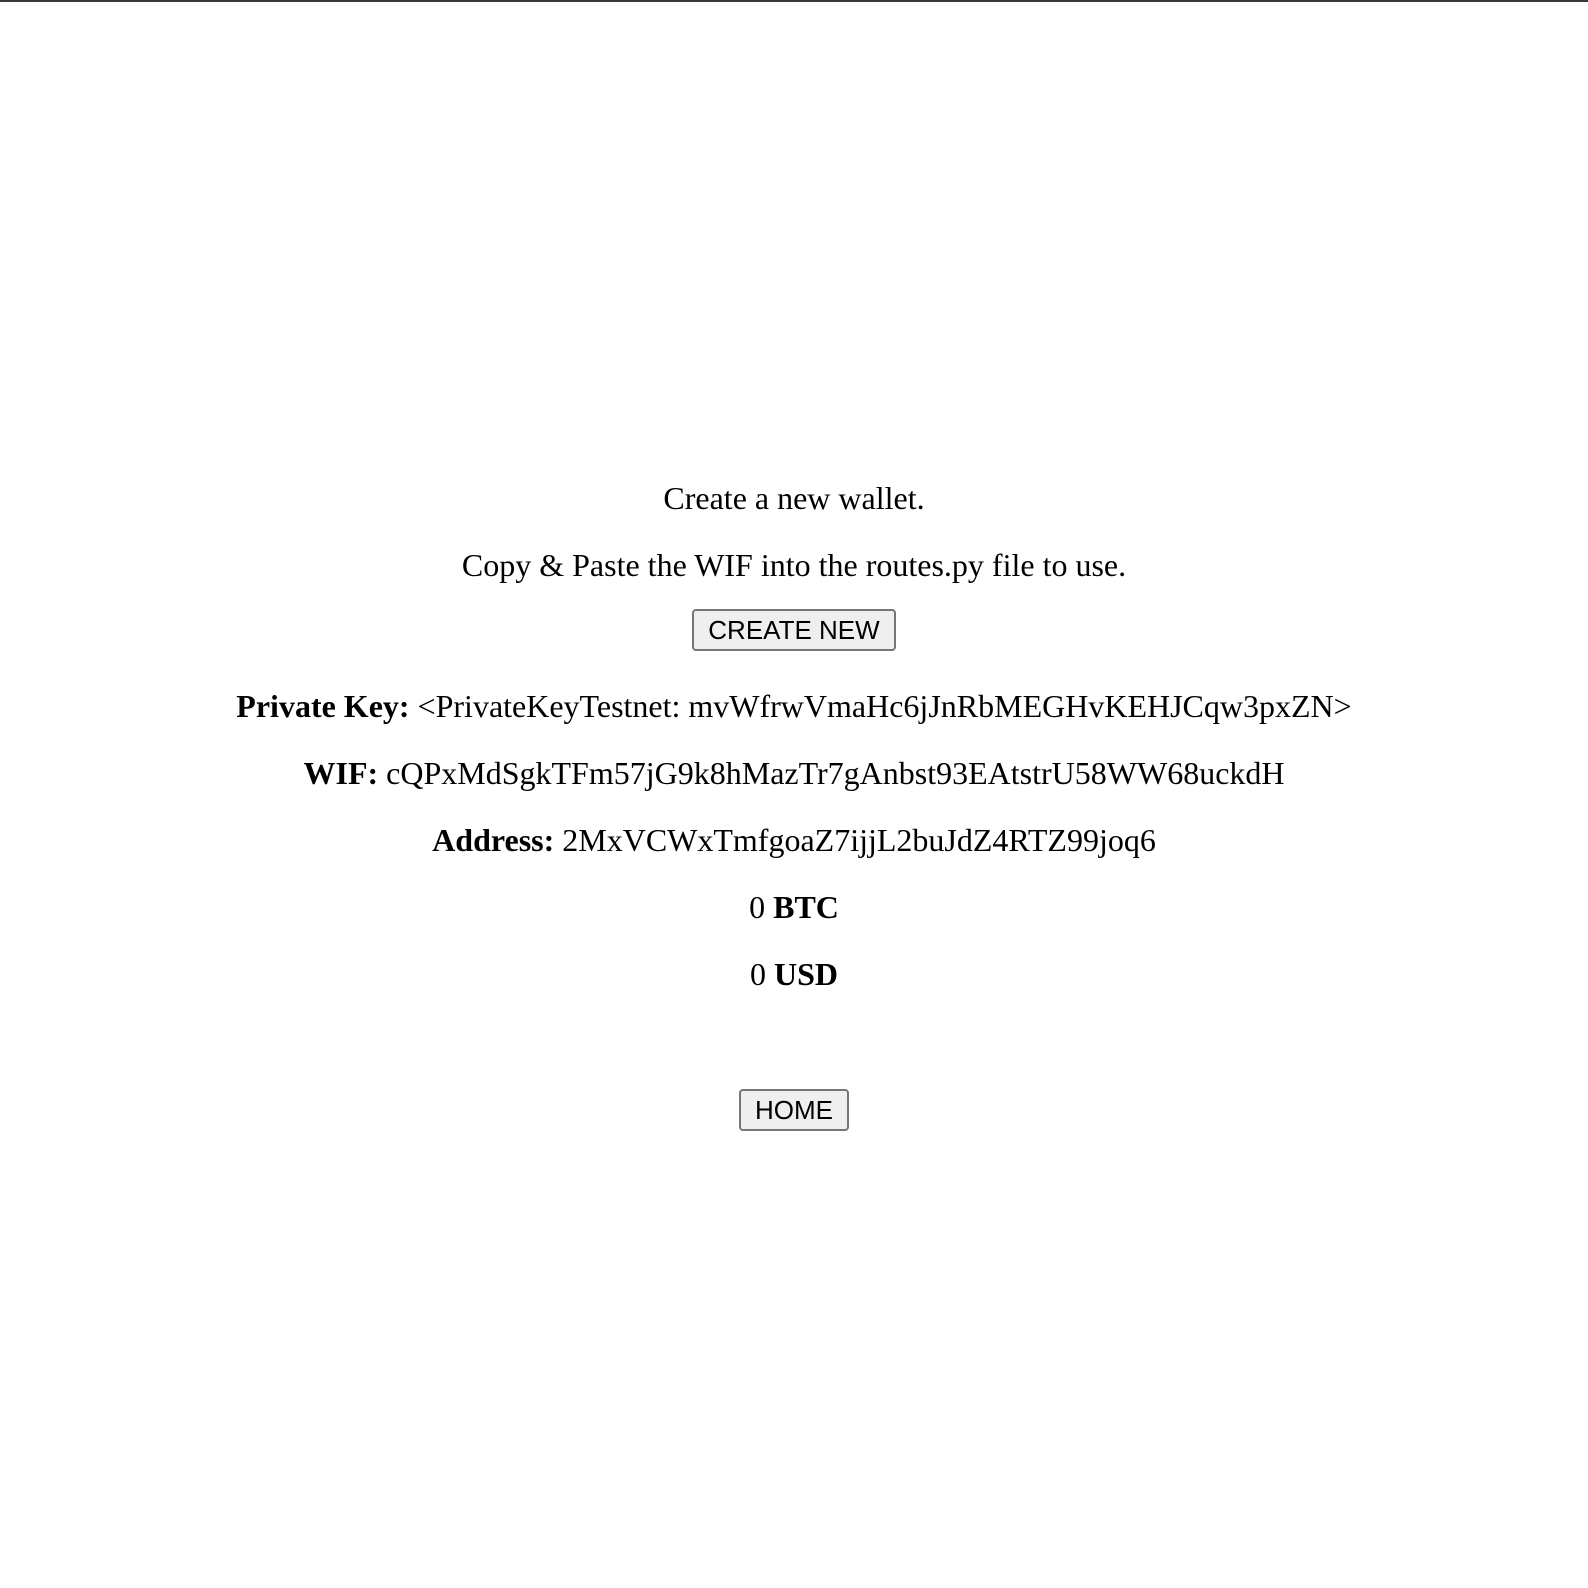 The height and width of the screenshot is (1588, 1588). I want to click on home-wrapper: HOME, so click(794, 1110).